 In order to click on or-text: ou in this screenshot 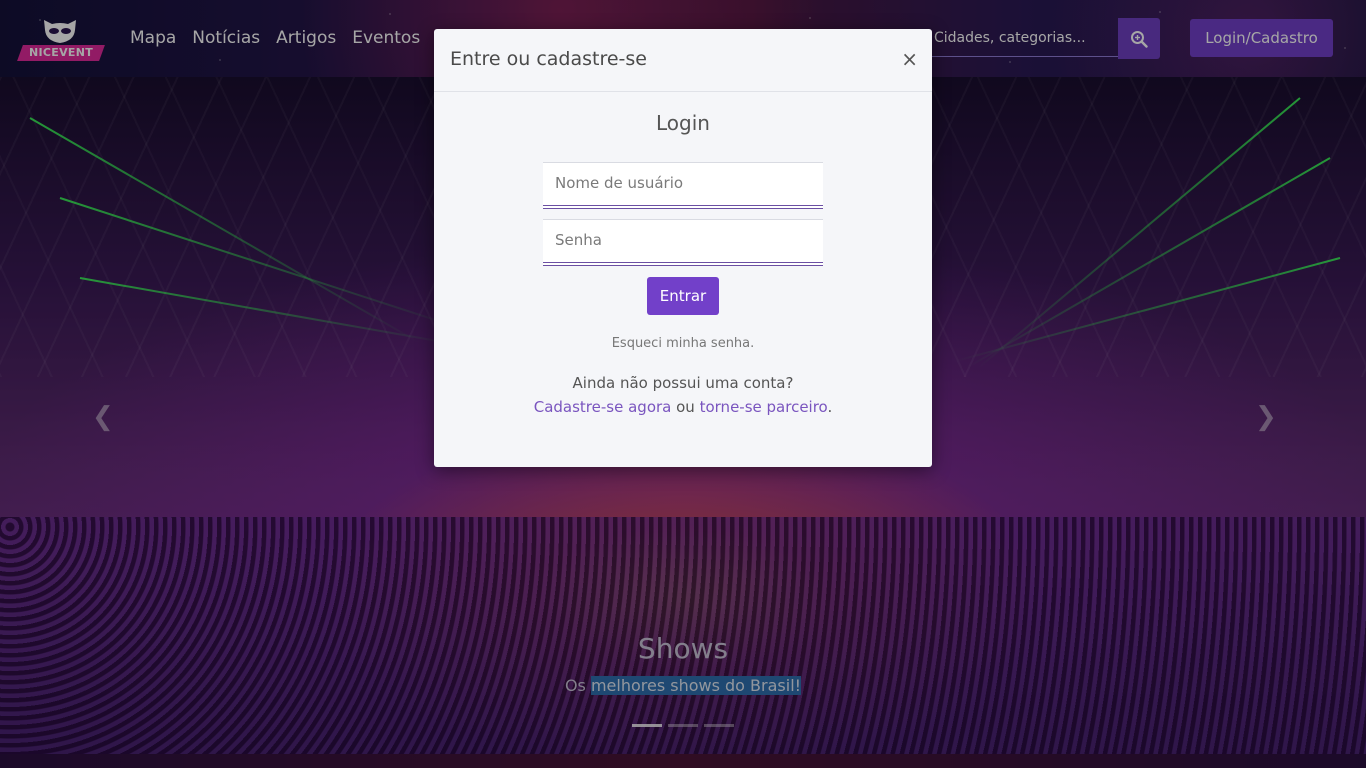, I will do `click(685, 407)`.